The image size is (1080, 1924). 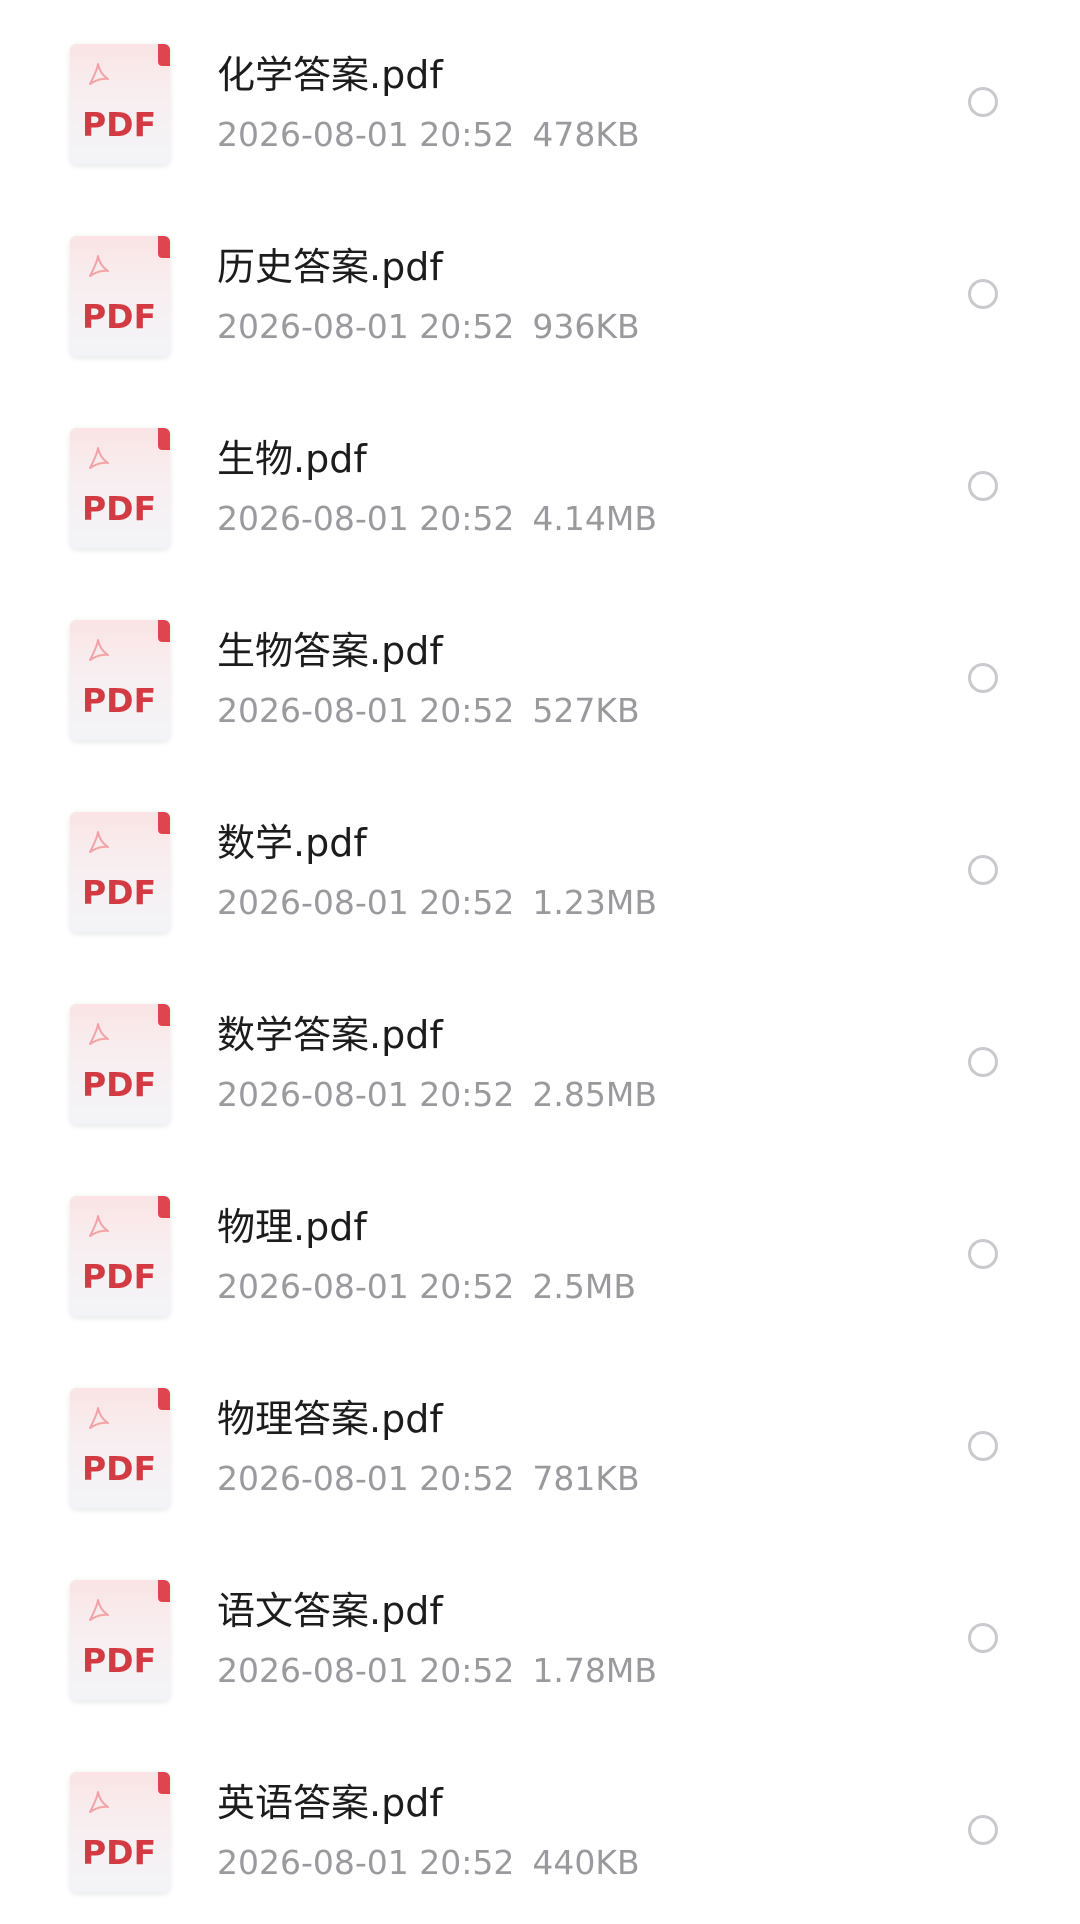 I want to click on file-meta: 2026-08-01 20:52 2.85MB, so click(x=437, y=1094).